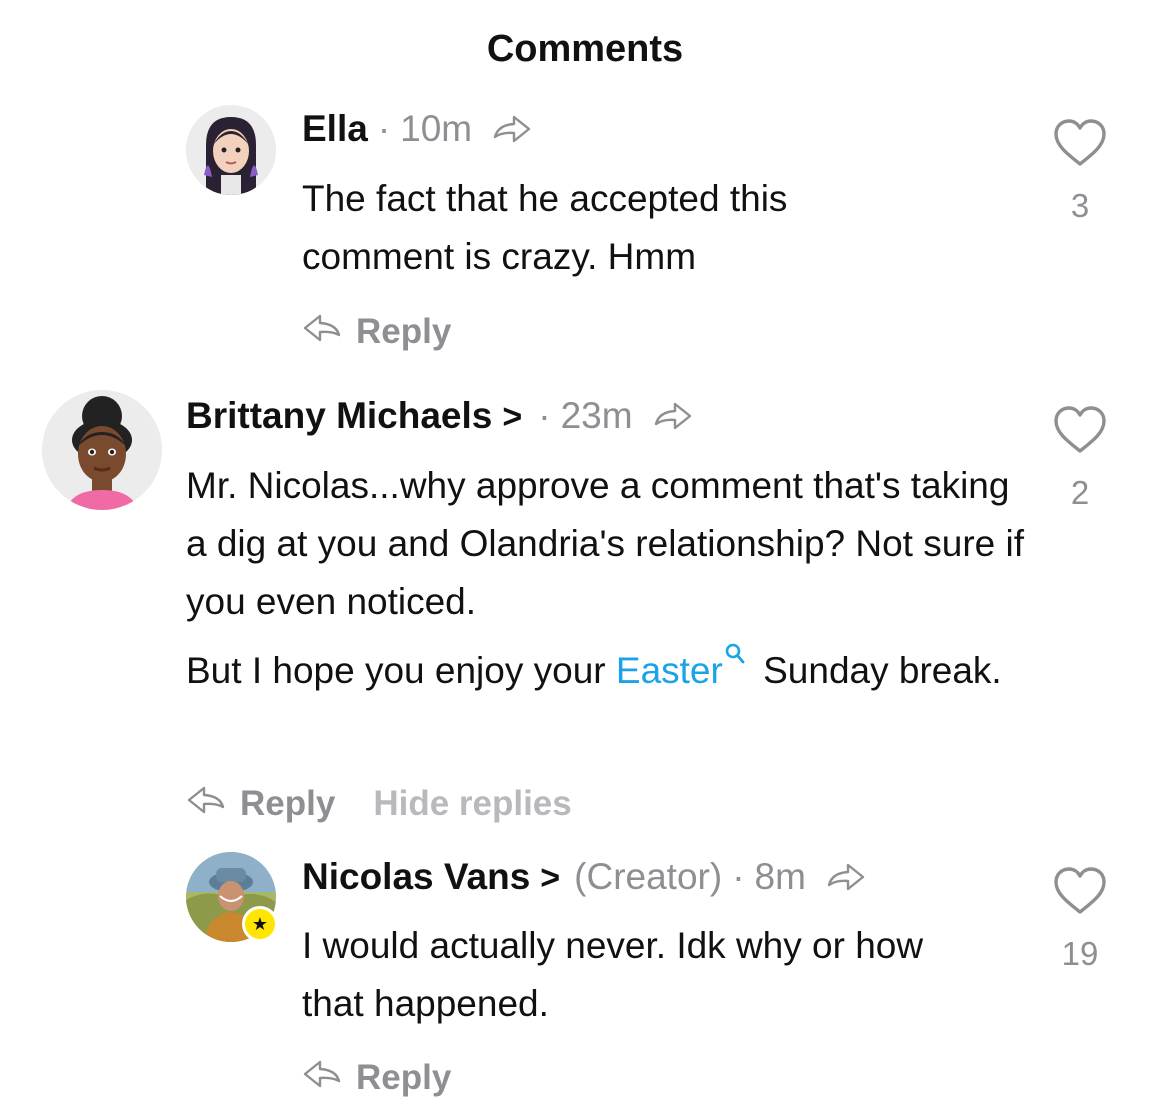 Image resolution: width=1170 pixels, height=1109 pixels. What do you see at coordinates (260, 924) in the screenshot?
I see `star-icon: ★` at bounding box center [260, 924].